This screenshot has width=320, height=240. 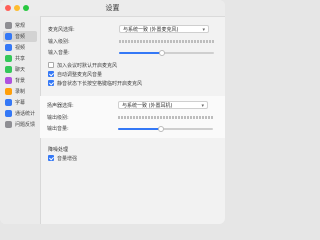 What do you see at coordinates (151, 30) in the screenshot?
I see `microphone-select-value: 与系统一致 (外置麦克风)` at bounding box center [151, 30].